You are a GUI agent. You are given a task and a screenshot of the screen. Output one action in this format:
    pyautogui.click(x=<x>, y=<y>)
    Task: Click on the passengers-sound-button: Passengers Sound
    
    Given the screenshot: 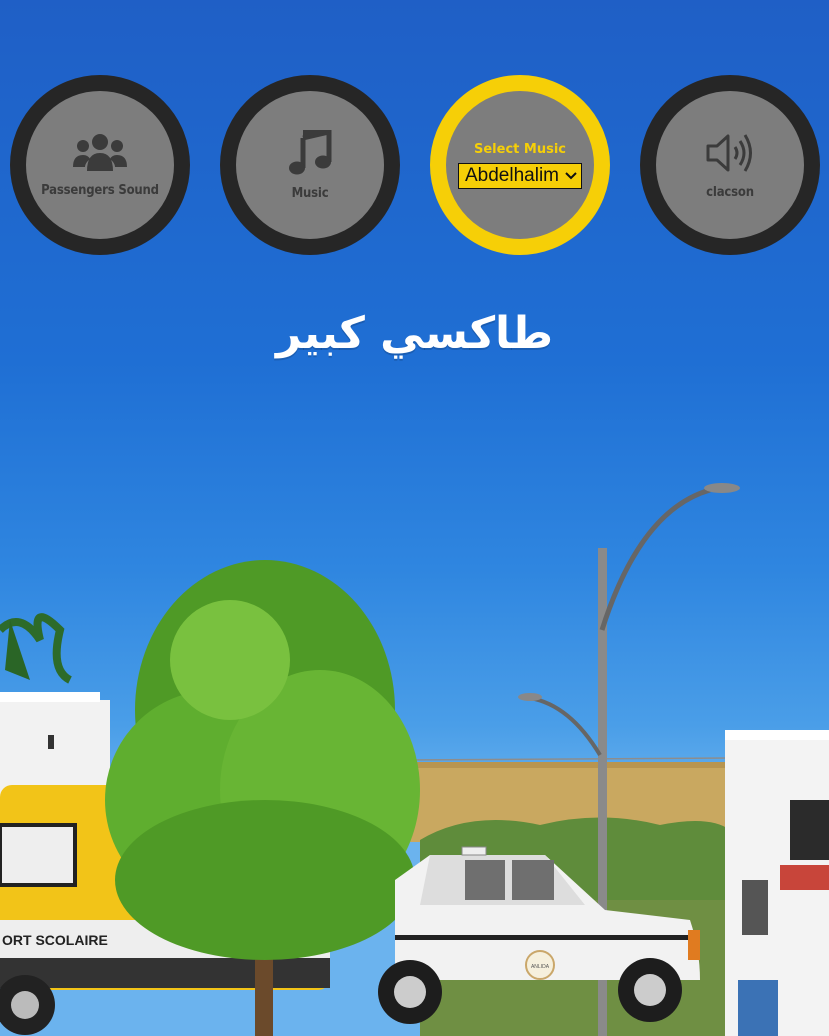 What is the action you would take?
    pyautogui.click(x=100, y=165)
    